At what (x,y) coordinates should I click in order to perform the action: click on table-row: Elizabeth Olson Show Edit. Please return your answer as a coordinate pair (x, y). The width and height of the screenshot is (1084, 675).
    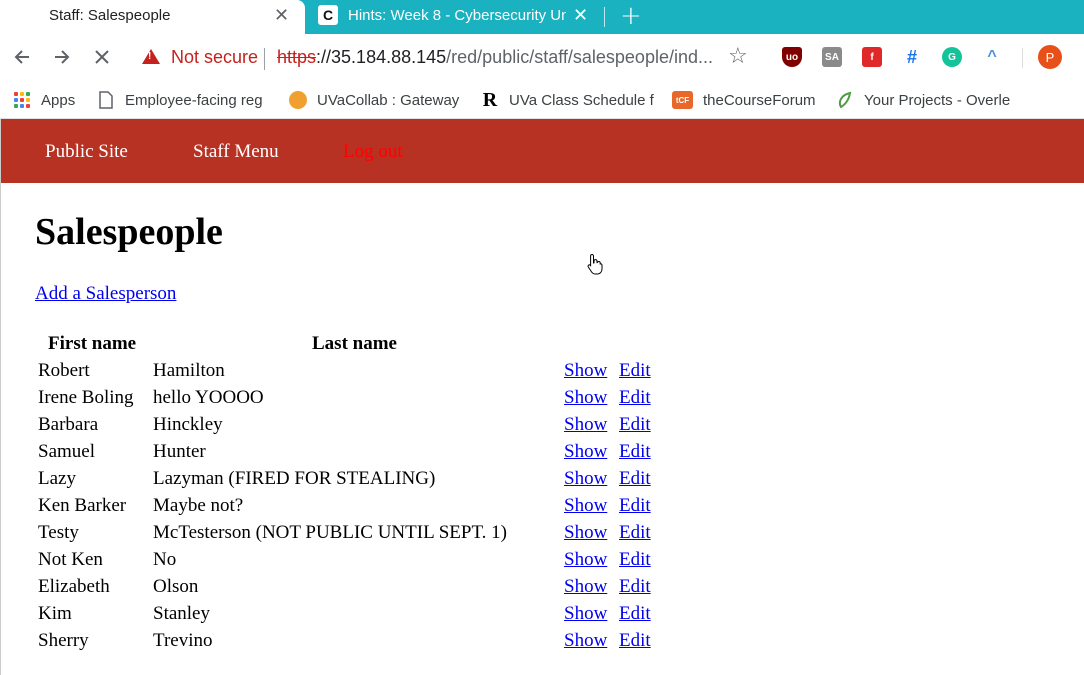
    Looking at the image, I should click on (351, 589).